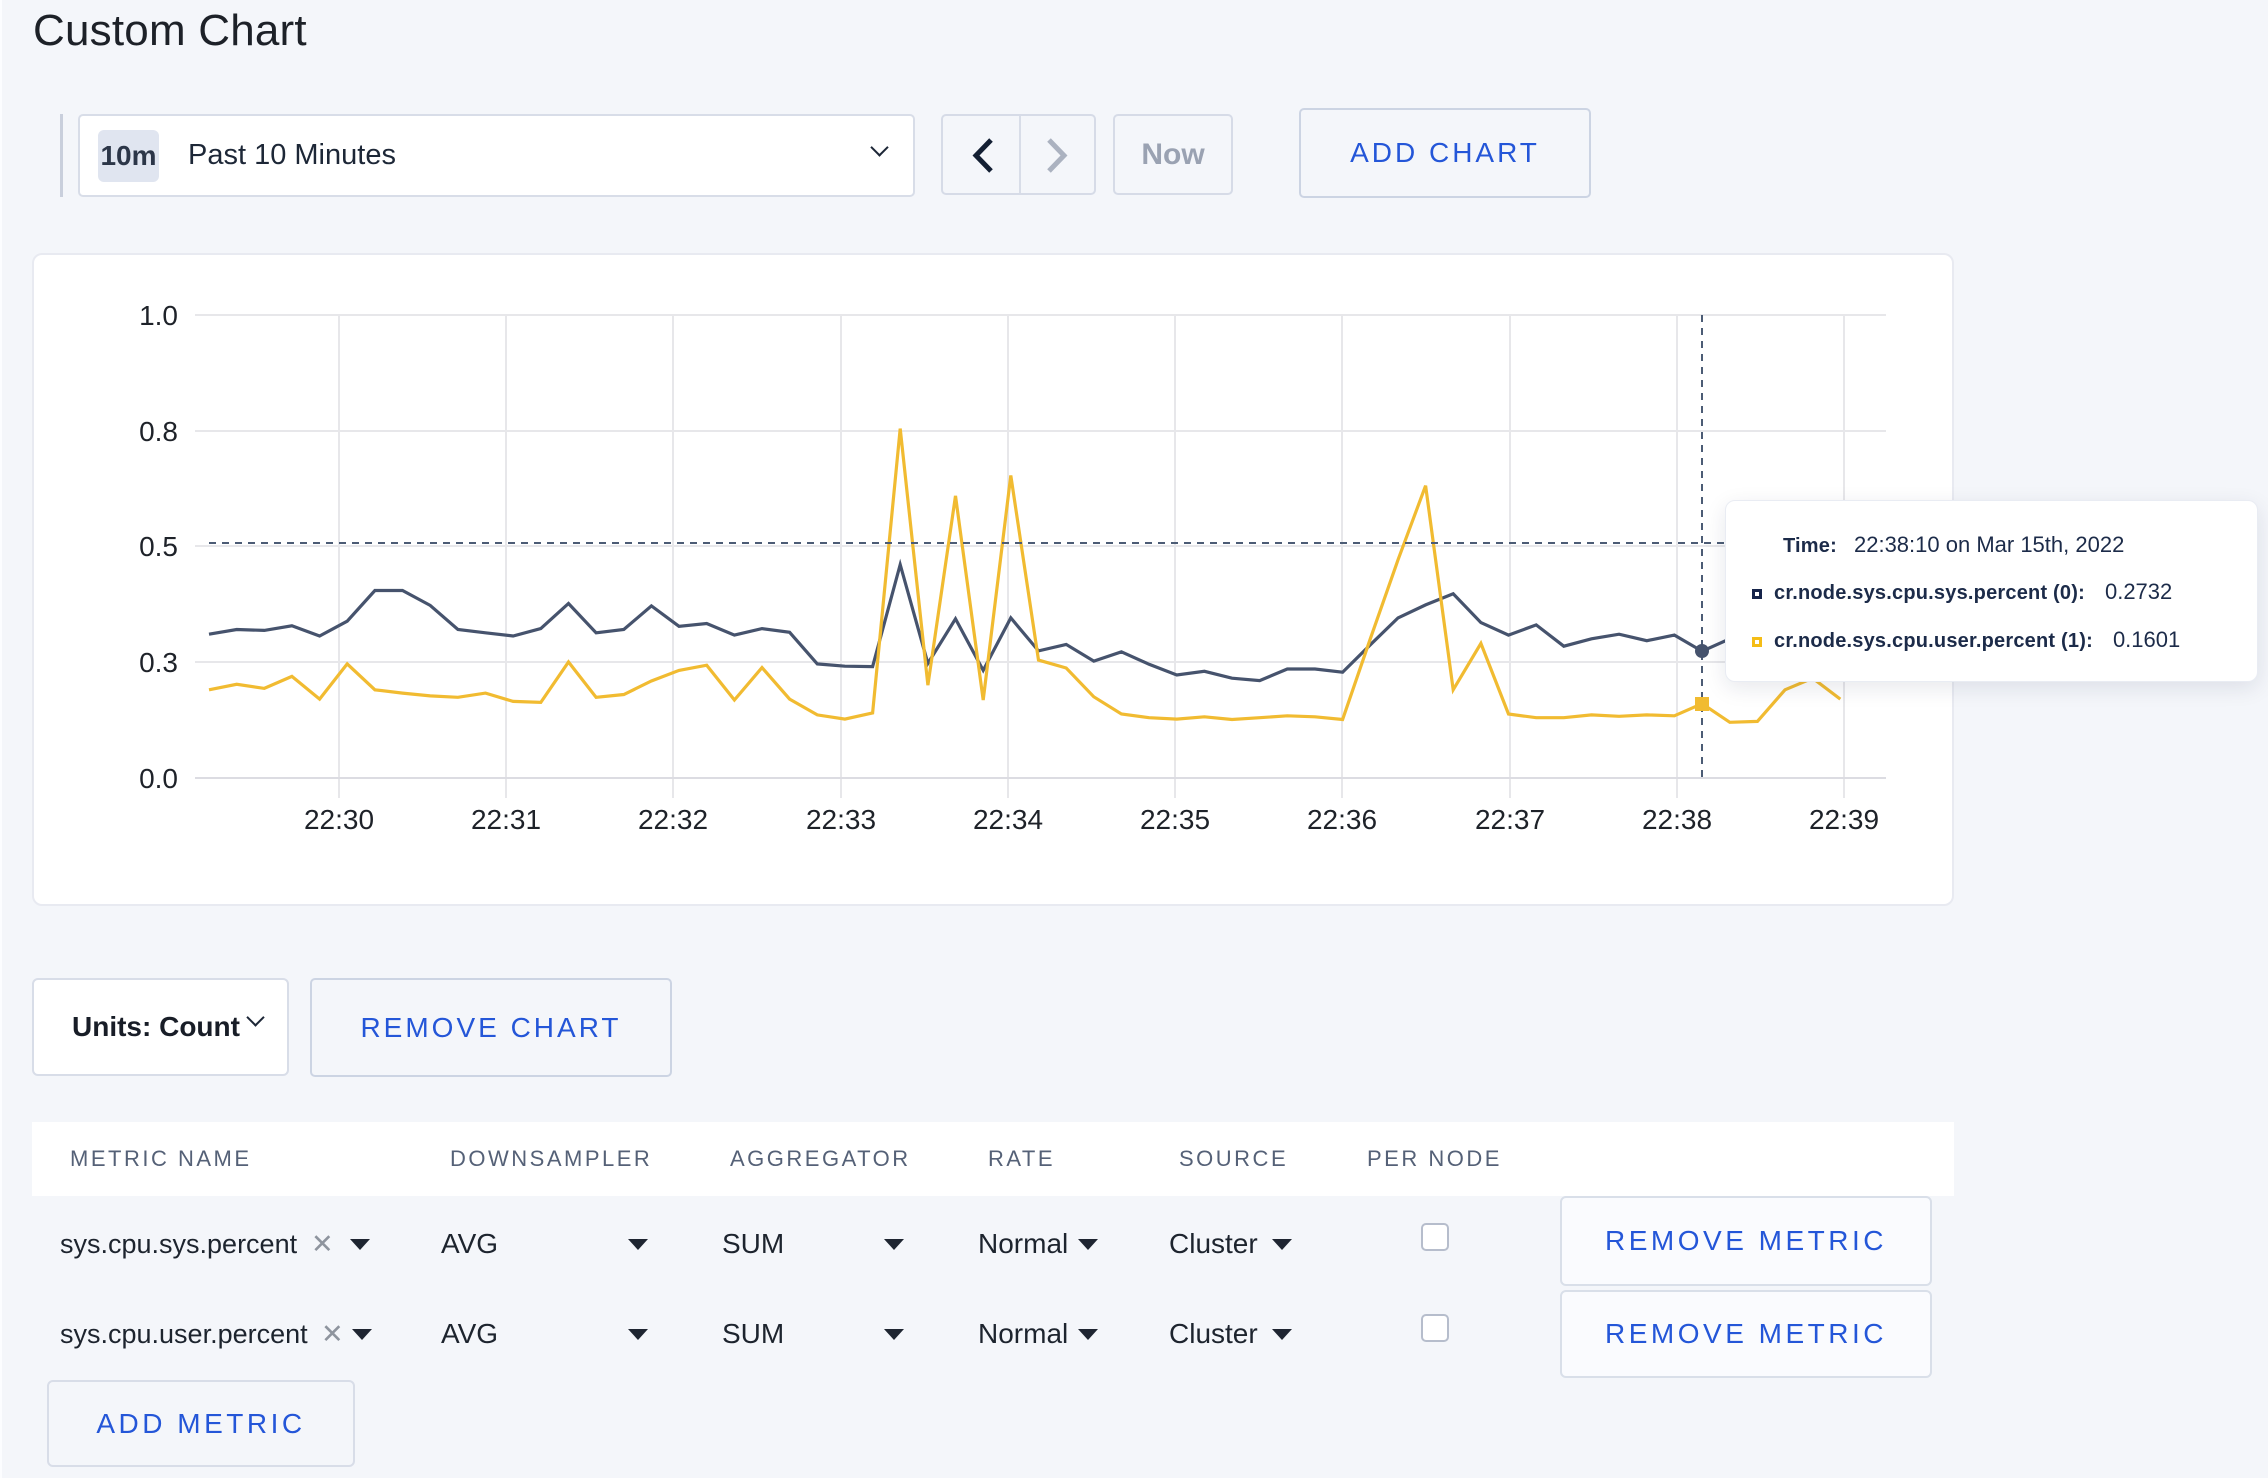 Image resolution: width=2268 pixels, height=1478 pixels. What do you see at coordinates (673, 819) in the screenshot?
I see `svg-text: 22:32` at bounding box center [673, 819].